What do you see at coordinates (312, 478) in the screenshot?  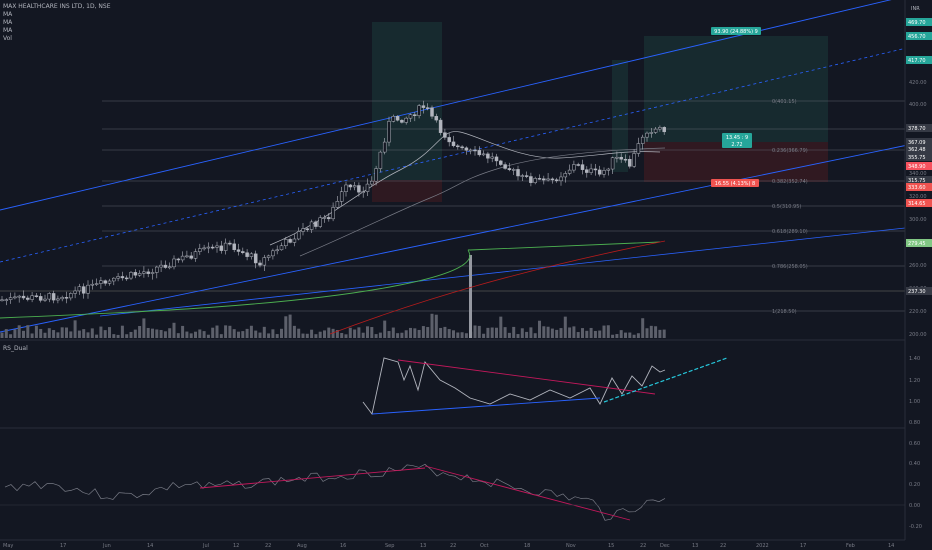 I see `osc-support` at bounding box center [312, 478].